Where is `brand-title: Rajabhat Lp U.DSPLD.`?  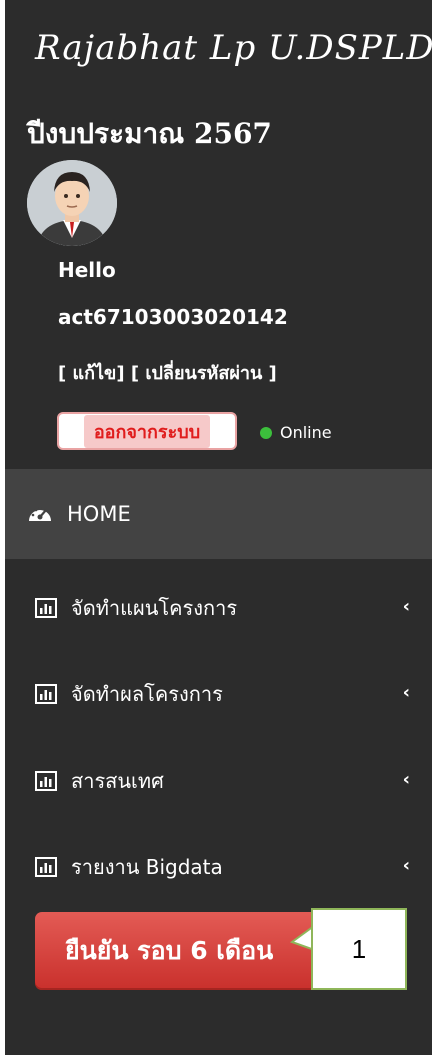
brand-title: Rajabhat Lp U.DSPLD. is located at coordinates (233, 48).